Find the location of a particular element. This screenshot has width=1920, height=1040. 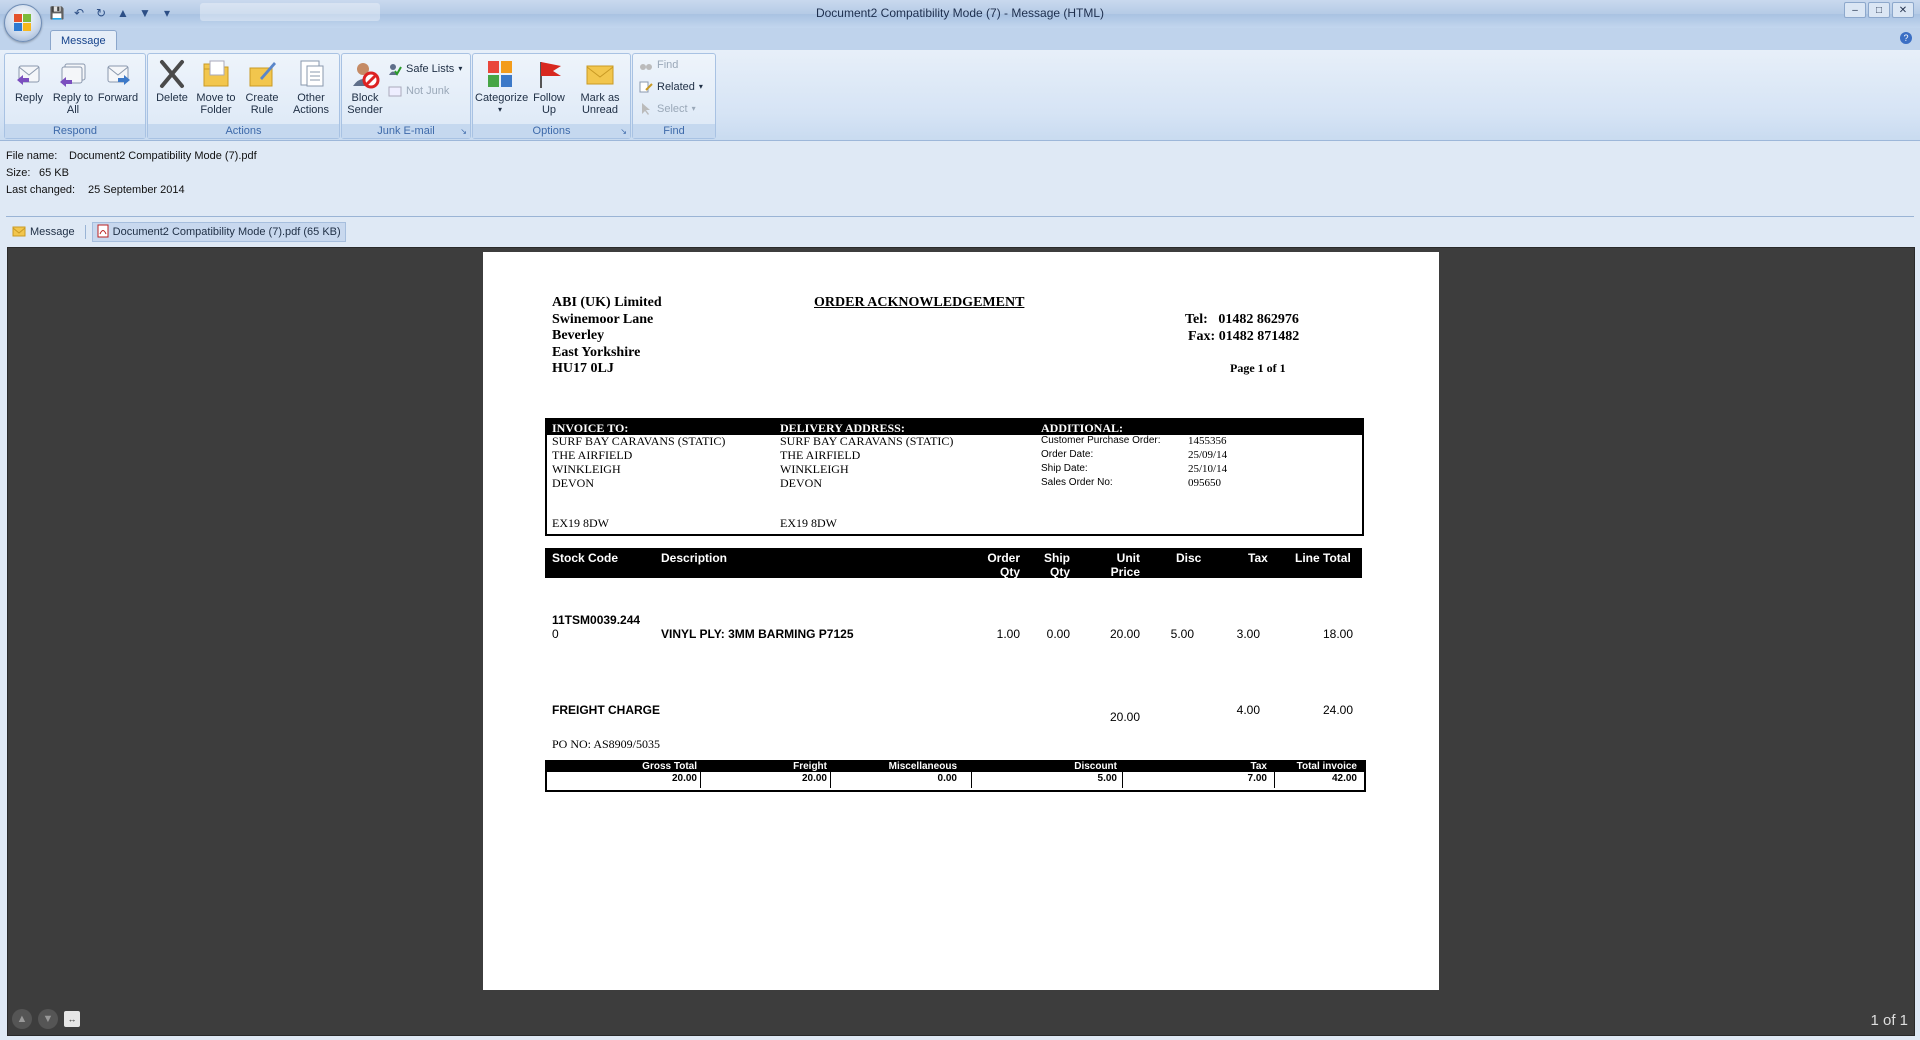

follow-up-button: Follow Up is located at coordinates (549, 86).